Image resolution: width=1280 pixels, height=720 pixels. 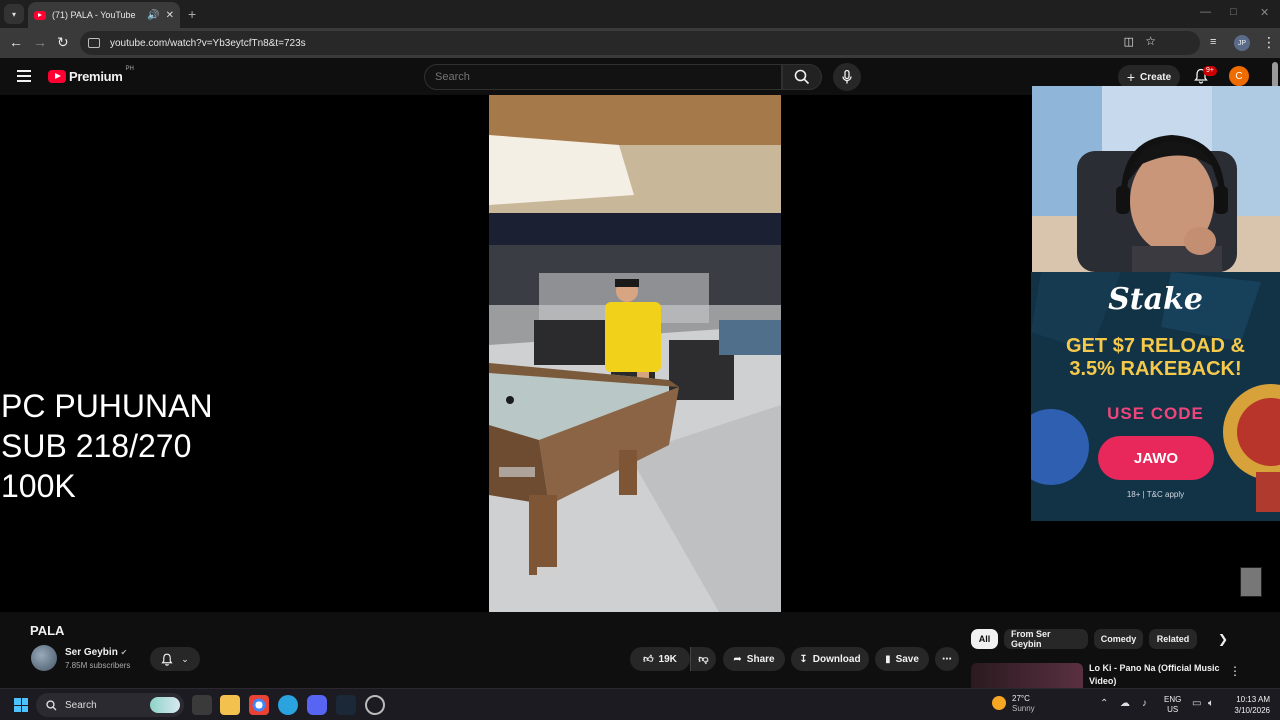 What do you see at coordinates (192, 14) in the screenshot?
I see `new-tab-button: +` at bounding box center [192, 14].